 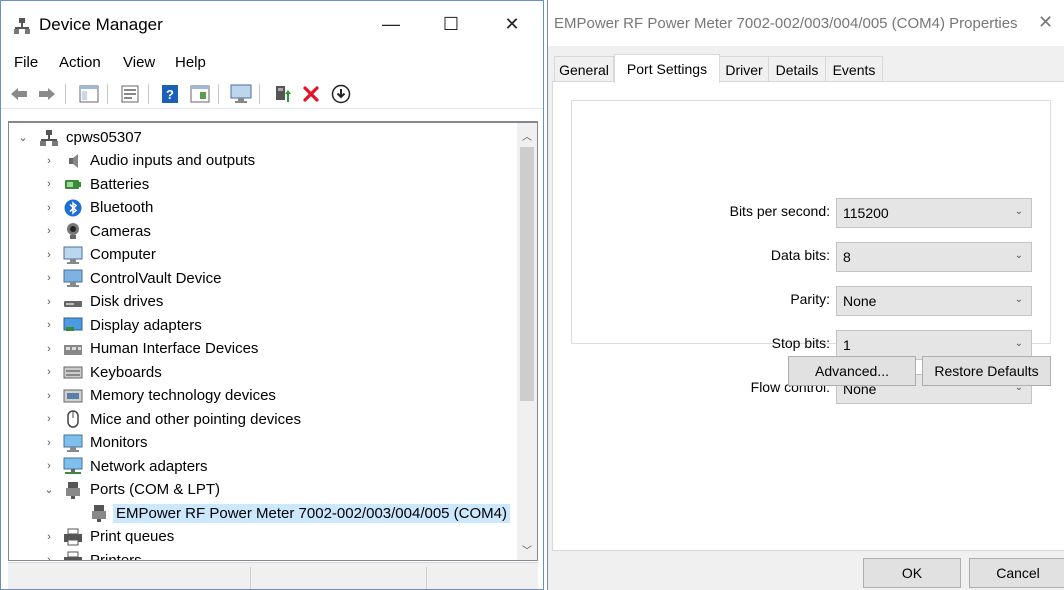 I want to click on bits-per-second-select: 115200 ⌄, so click(x=934, y=213).